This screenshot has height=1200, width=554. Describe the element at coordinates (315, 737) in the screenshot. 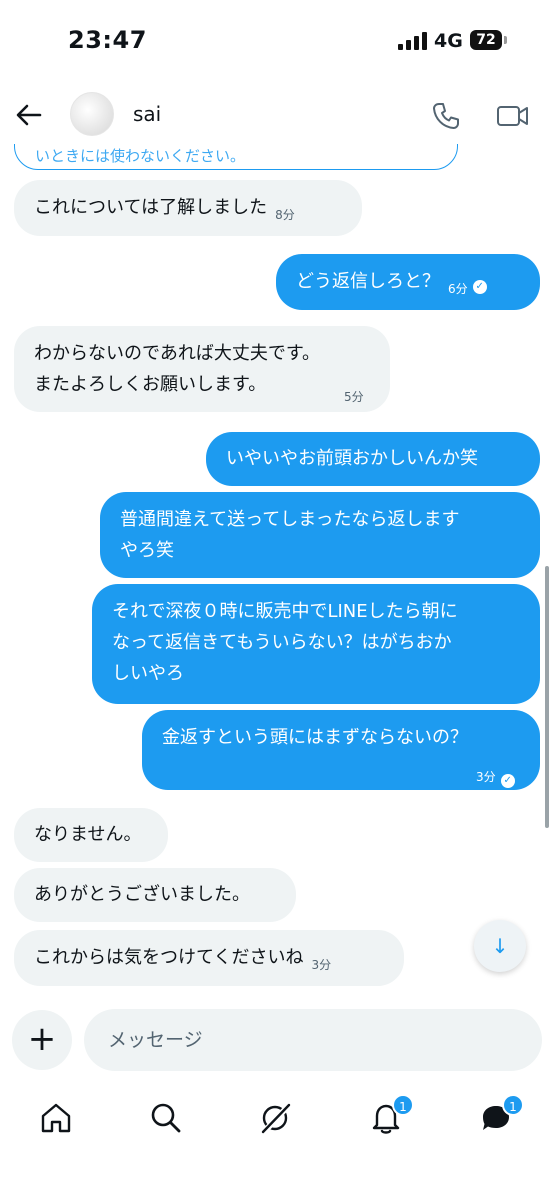

I see `message-text: 金返すという頭にはまずならないの？` at that location.